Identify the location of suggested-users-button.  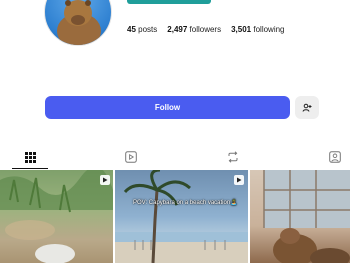
(307, 107).